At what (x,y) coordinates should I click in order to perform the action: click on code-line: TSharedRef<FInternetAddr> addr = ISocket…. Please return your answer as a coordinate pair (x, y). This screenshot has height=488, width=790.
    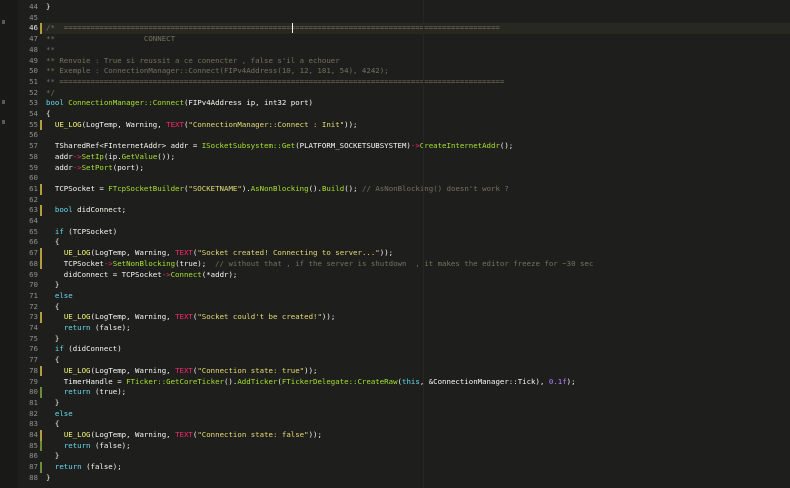
    Looking at the image, I should click on (279, 146).